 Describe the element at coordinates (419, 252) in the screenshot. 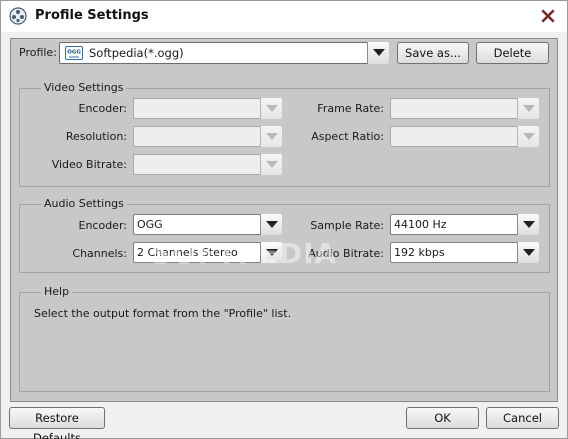

I see `audio-bitrate-value: 192 kbps` at that location.